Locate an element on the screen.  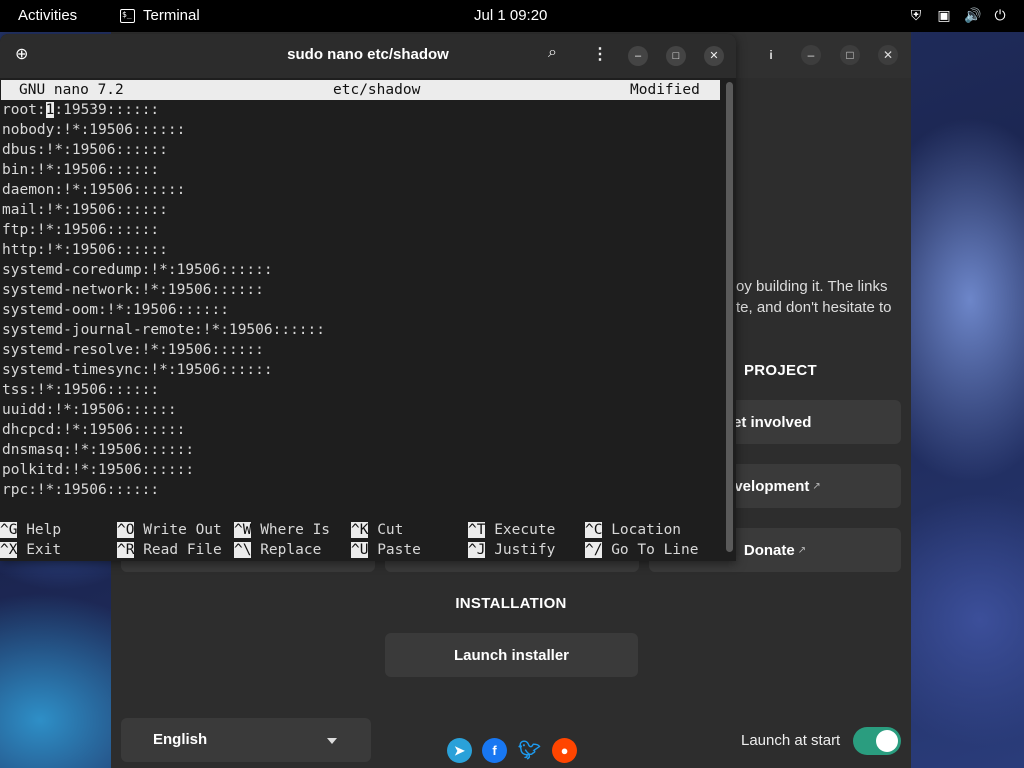
system-tray: ⛨ ▣ 🔊 ⏻ is located at coordinates (958, 15).